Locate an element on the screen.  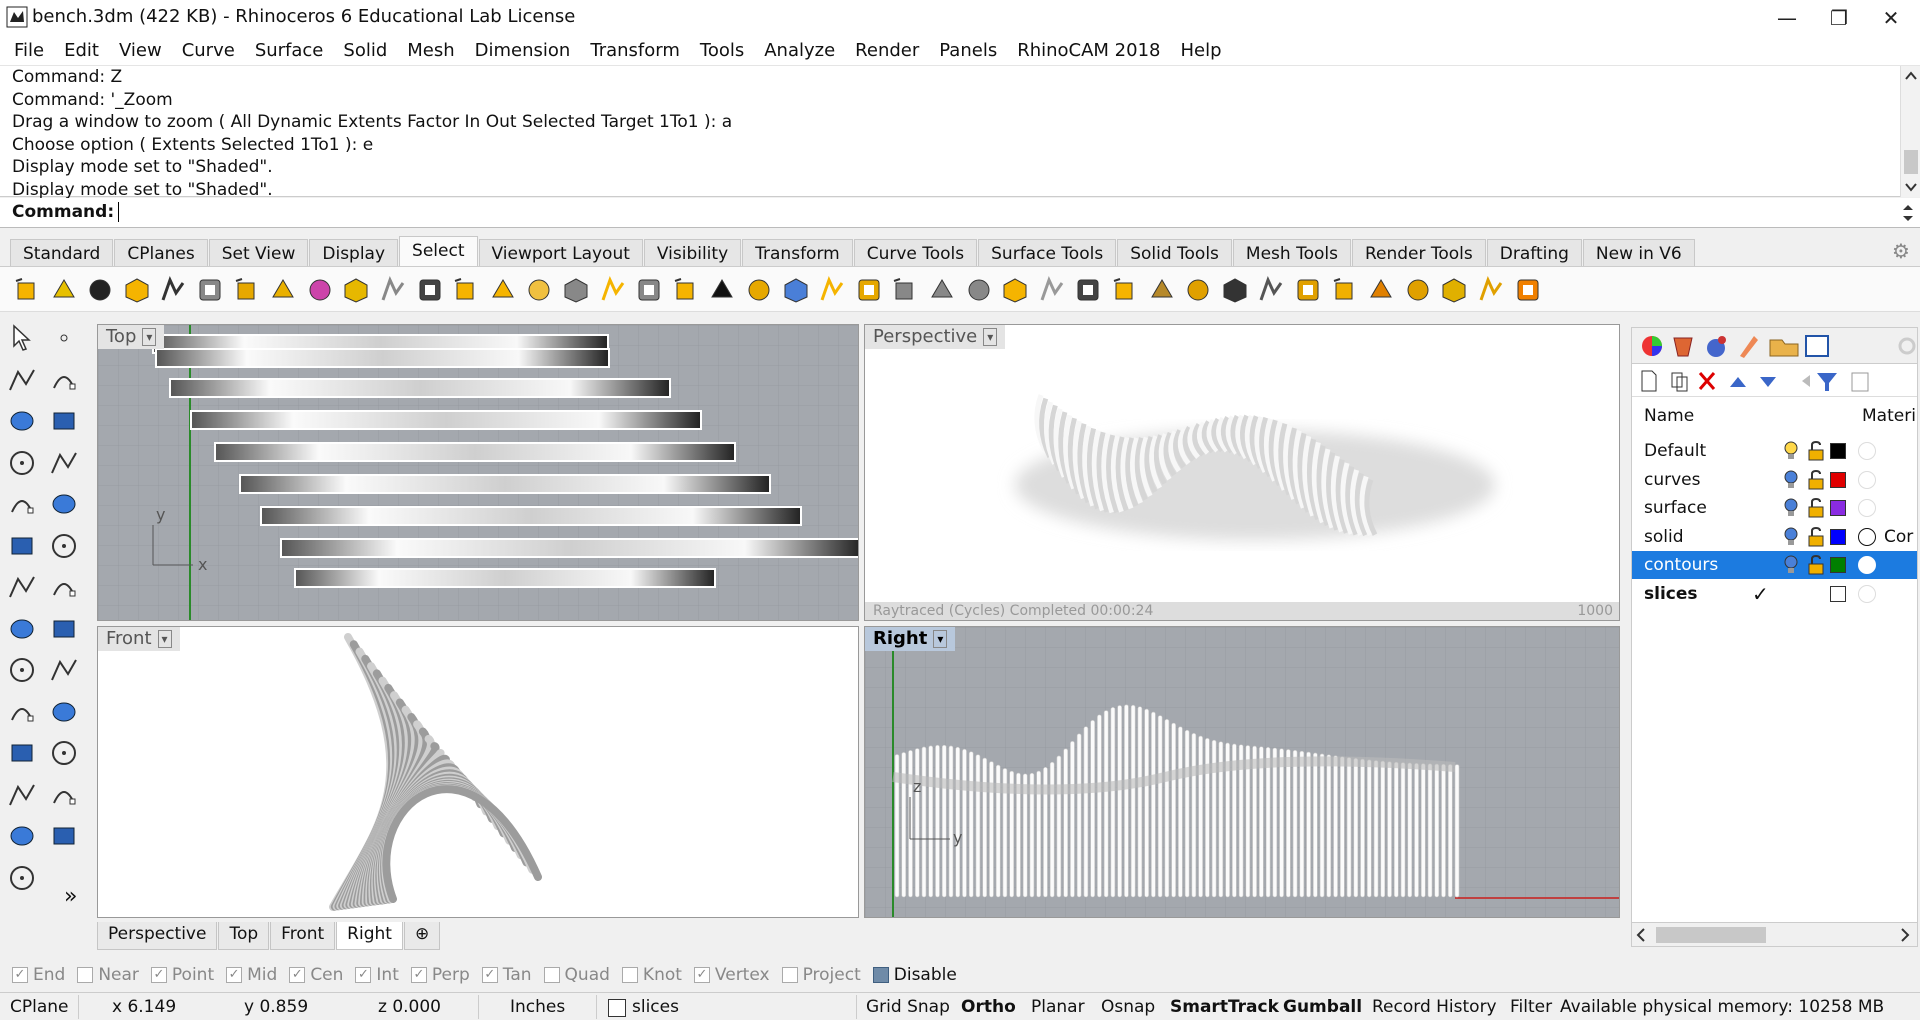
surface-edit-icon is located at coordinates (64, 546).